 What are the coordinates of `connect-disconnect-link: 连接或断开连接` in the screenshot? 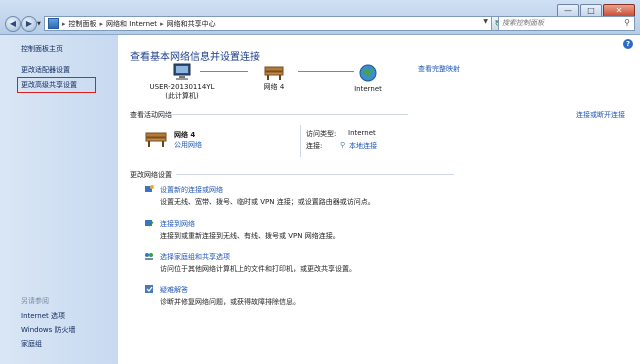 It's located at (600, 115).